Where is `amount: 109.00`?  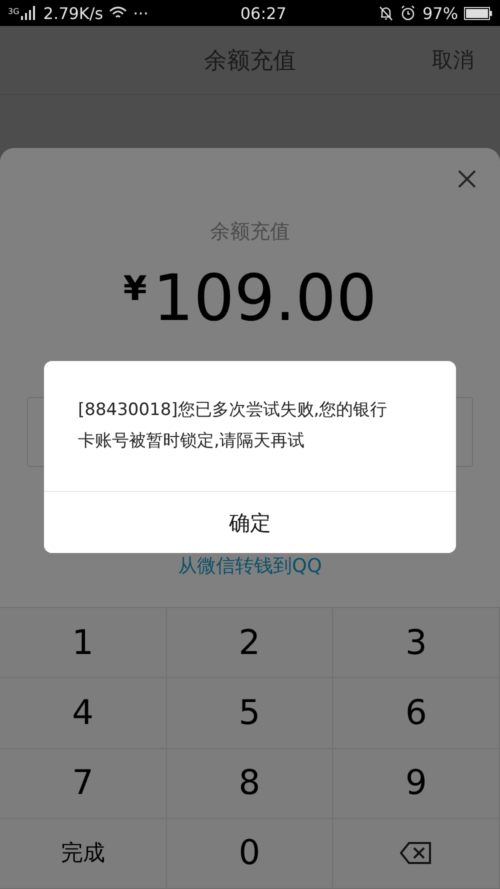
amount: 109.00 is located at coordinates (264, 299).